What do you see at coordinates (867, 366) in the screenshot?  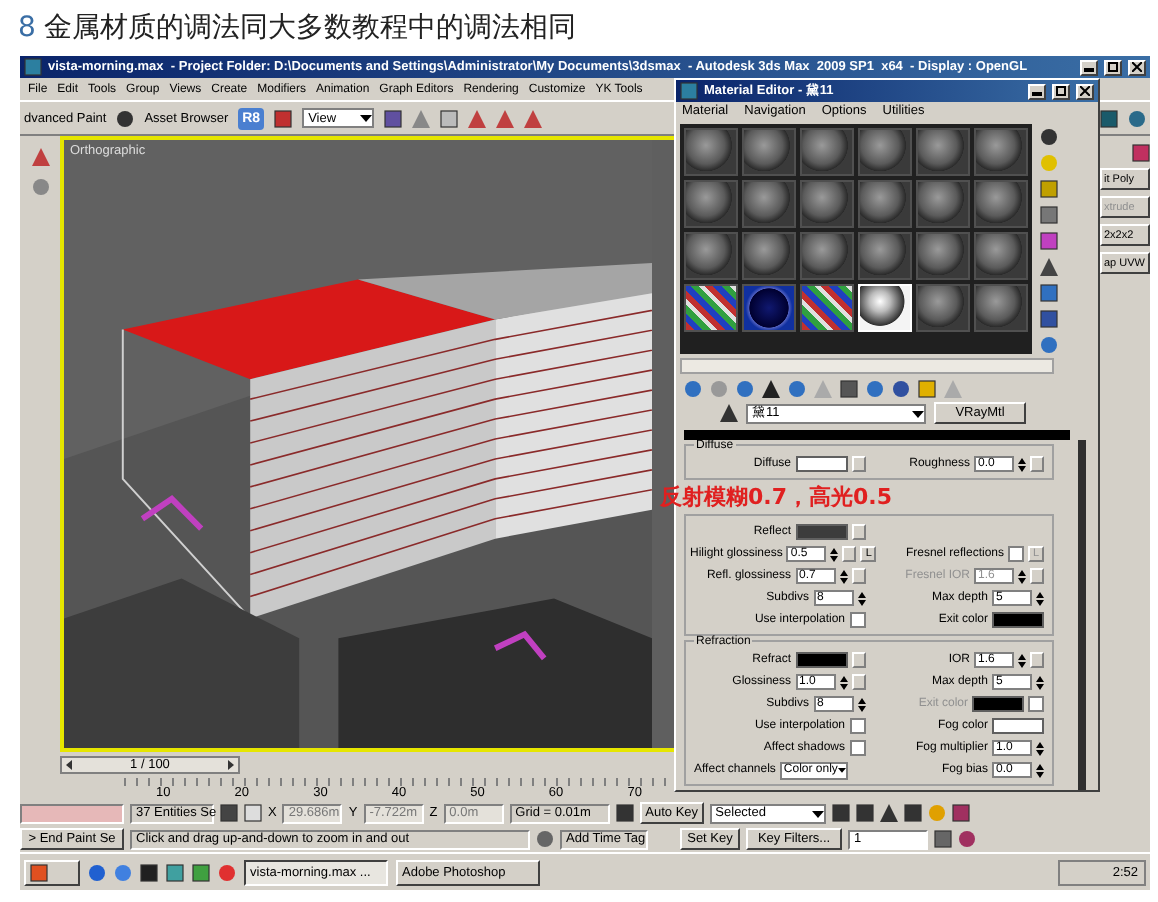 I see `scrollbar` at bounding box center [867, 366].